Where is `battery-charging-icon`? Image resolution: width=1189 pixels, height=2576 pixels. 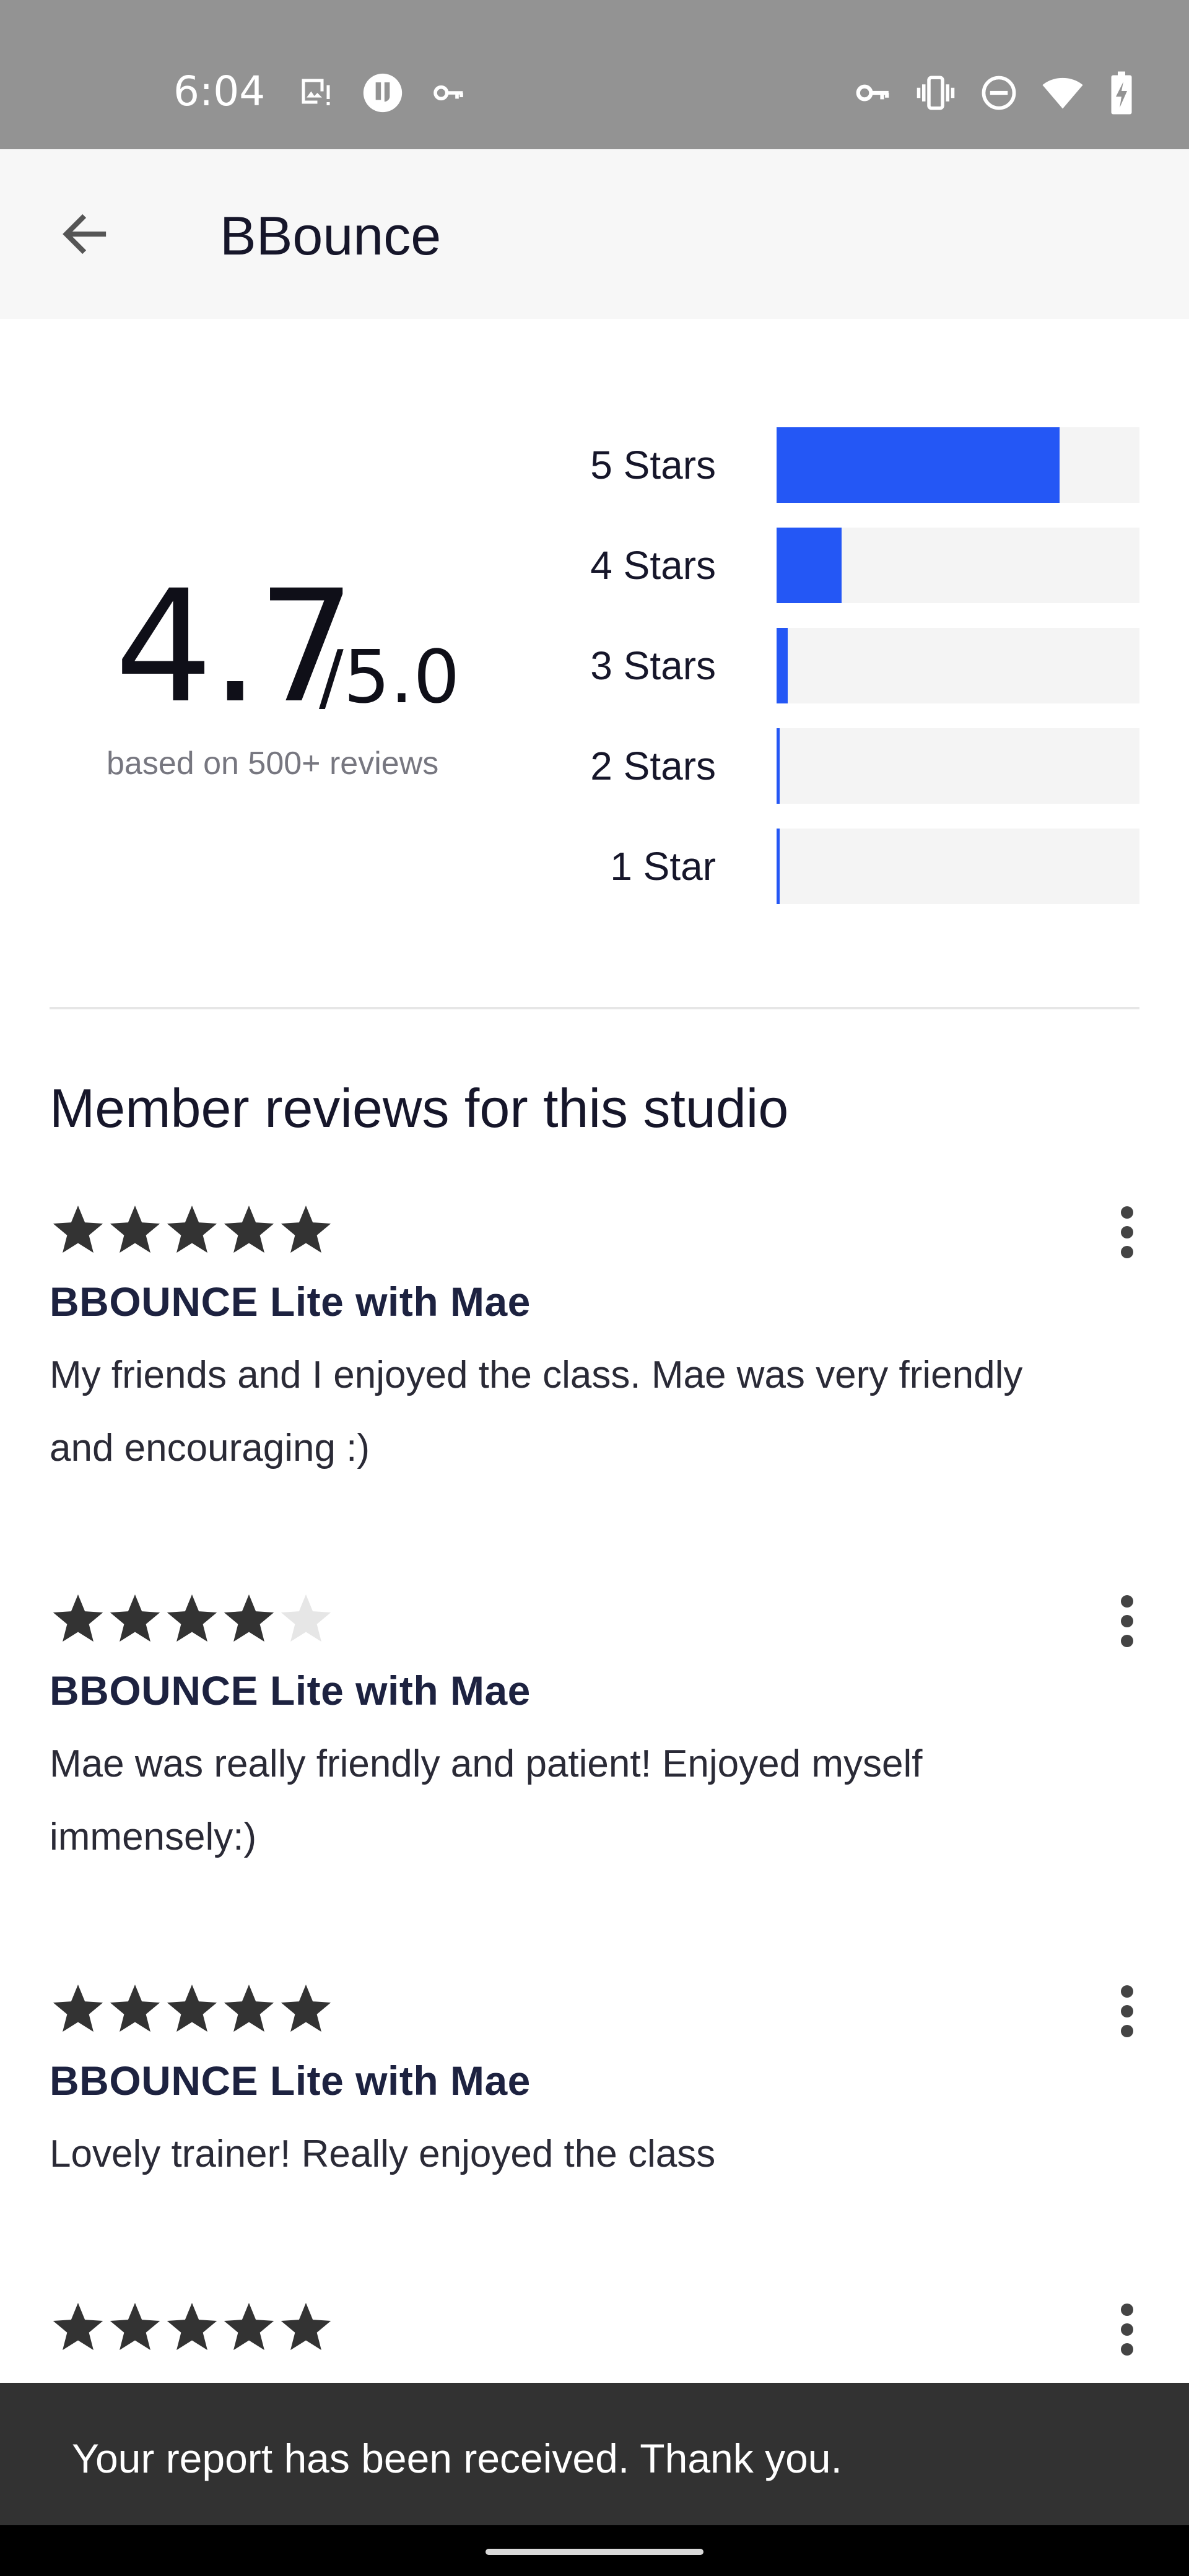 battery-charging-icon is located at coordinates (1121, 93).